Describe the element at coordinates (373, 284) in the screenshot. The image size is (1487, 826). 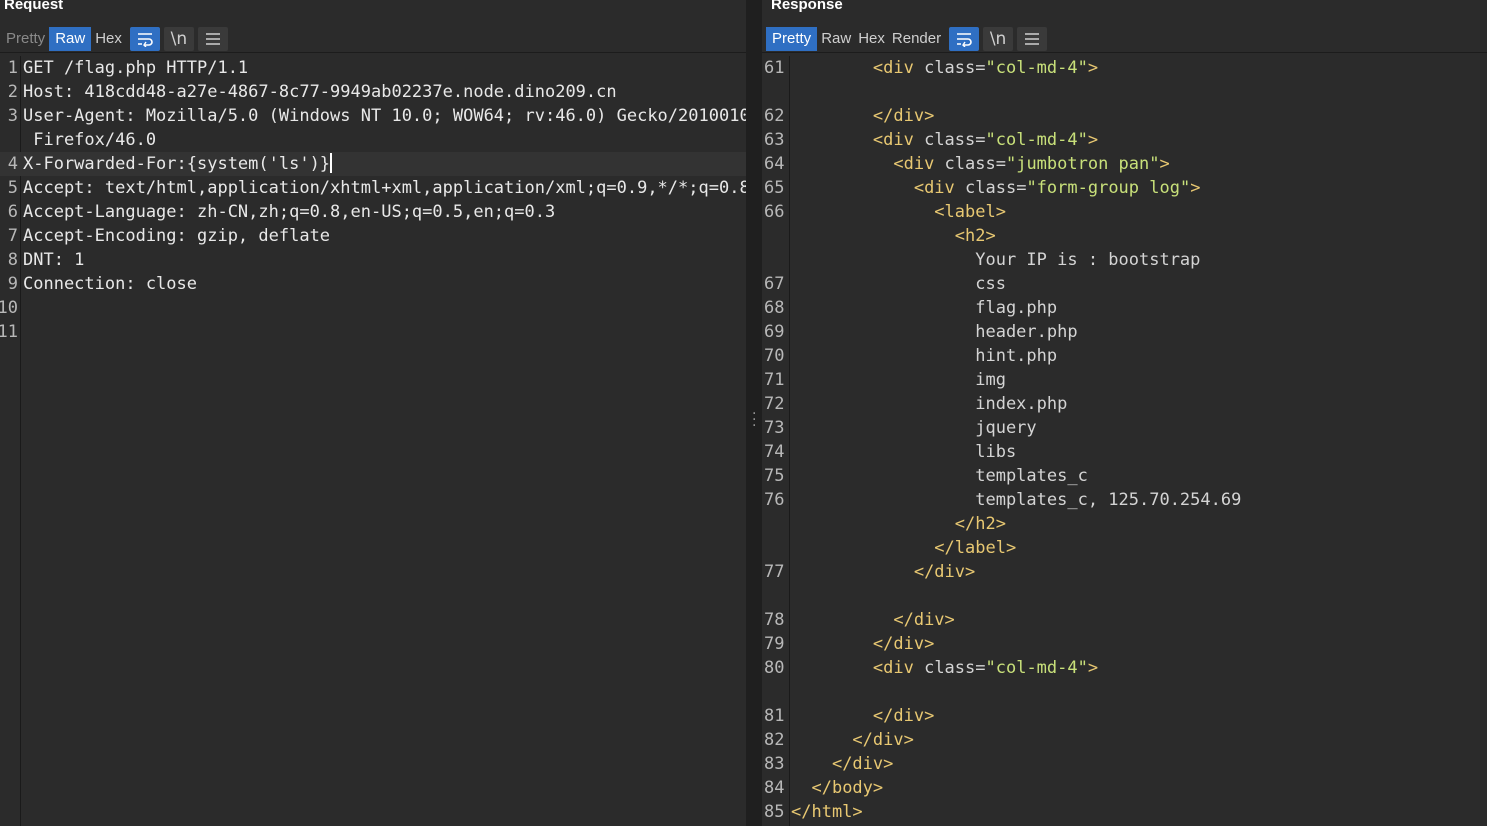
I see `request-line: 9 Connection: close` at that location.